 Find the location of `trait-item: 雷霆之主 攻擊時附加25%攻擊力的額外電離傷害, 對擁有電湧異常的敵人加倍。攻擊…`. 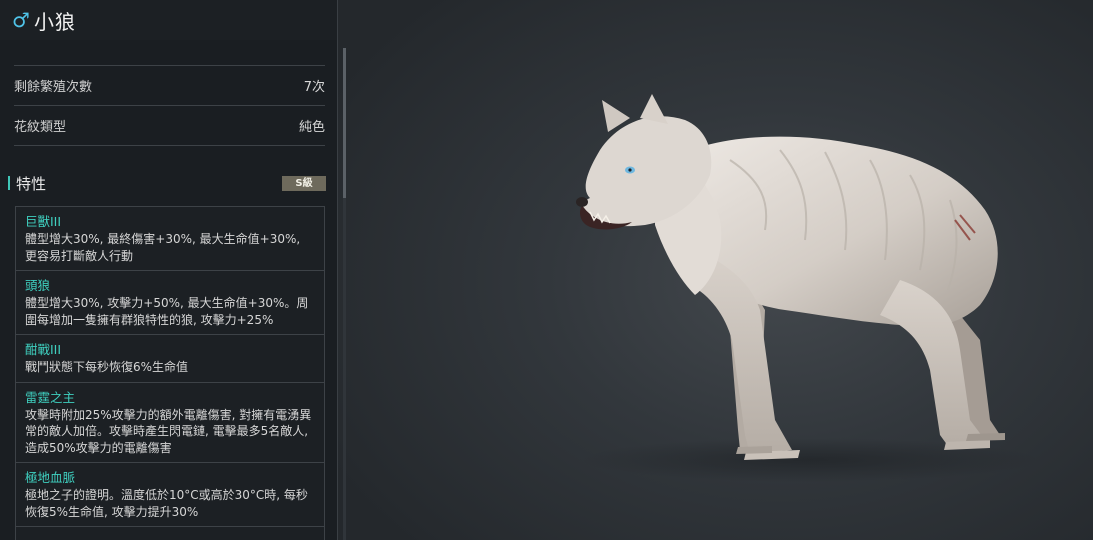

trait-item: 雷霆之主 攻擊時附加25%攻擊力的額外電離傷害, 對擁有電湧異常的敵人加倍。攻擊… is located at coordinates (170, 423).